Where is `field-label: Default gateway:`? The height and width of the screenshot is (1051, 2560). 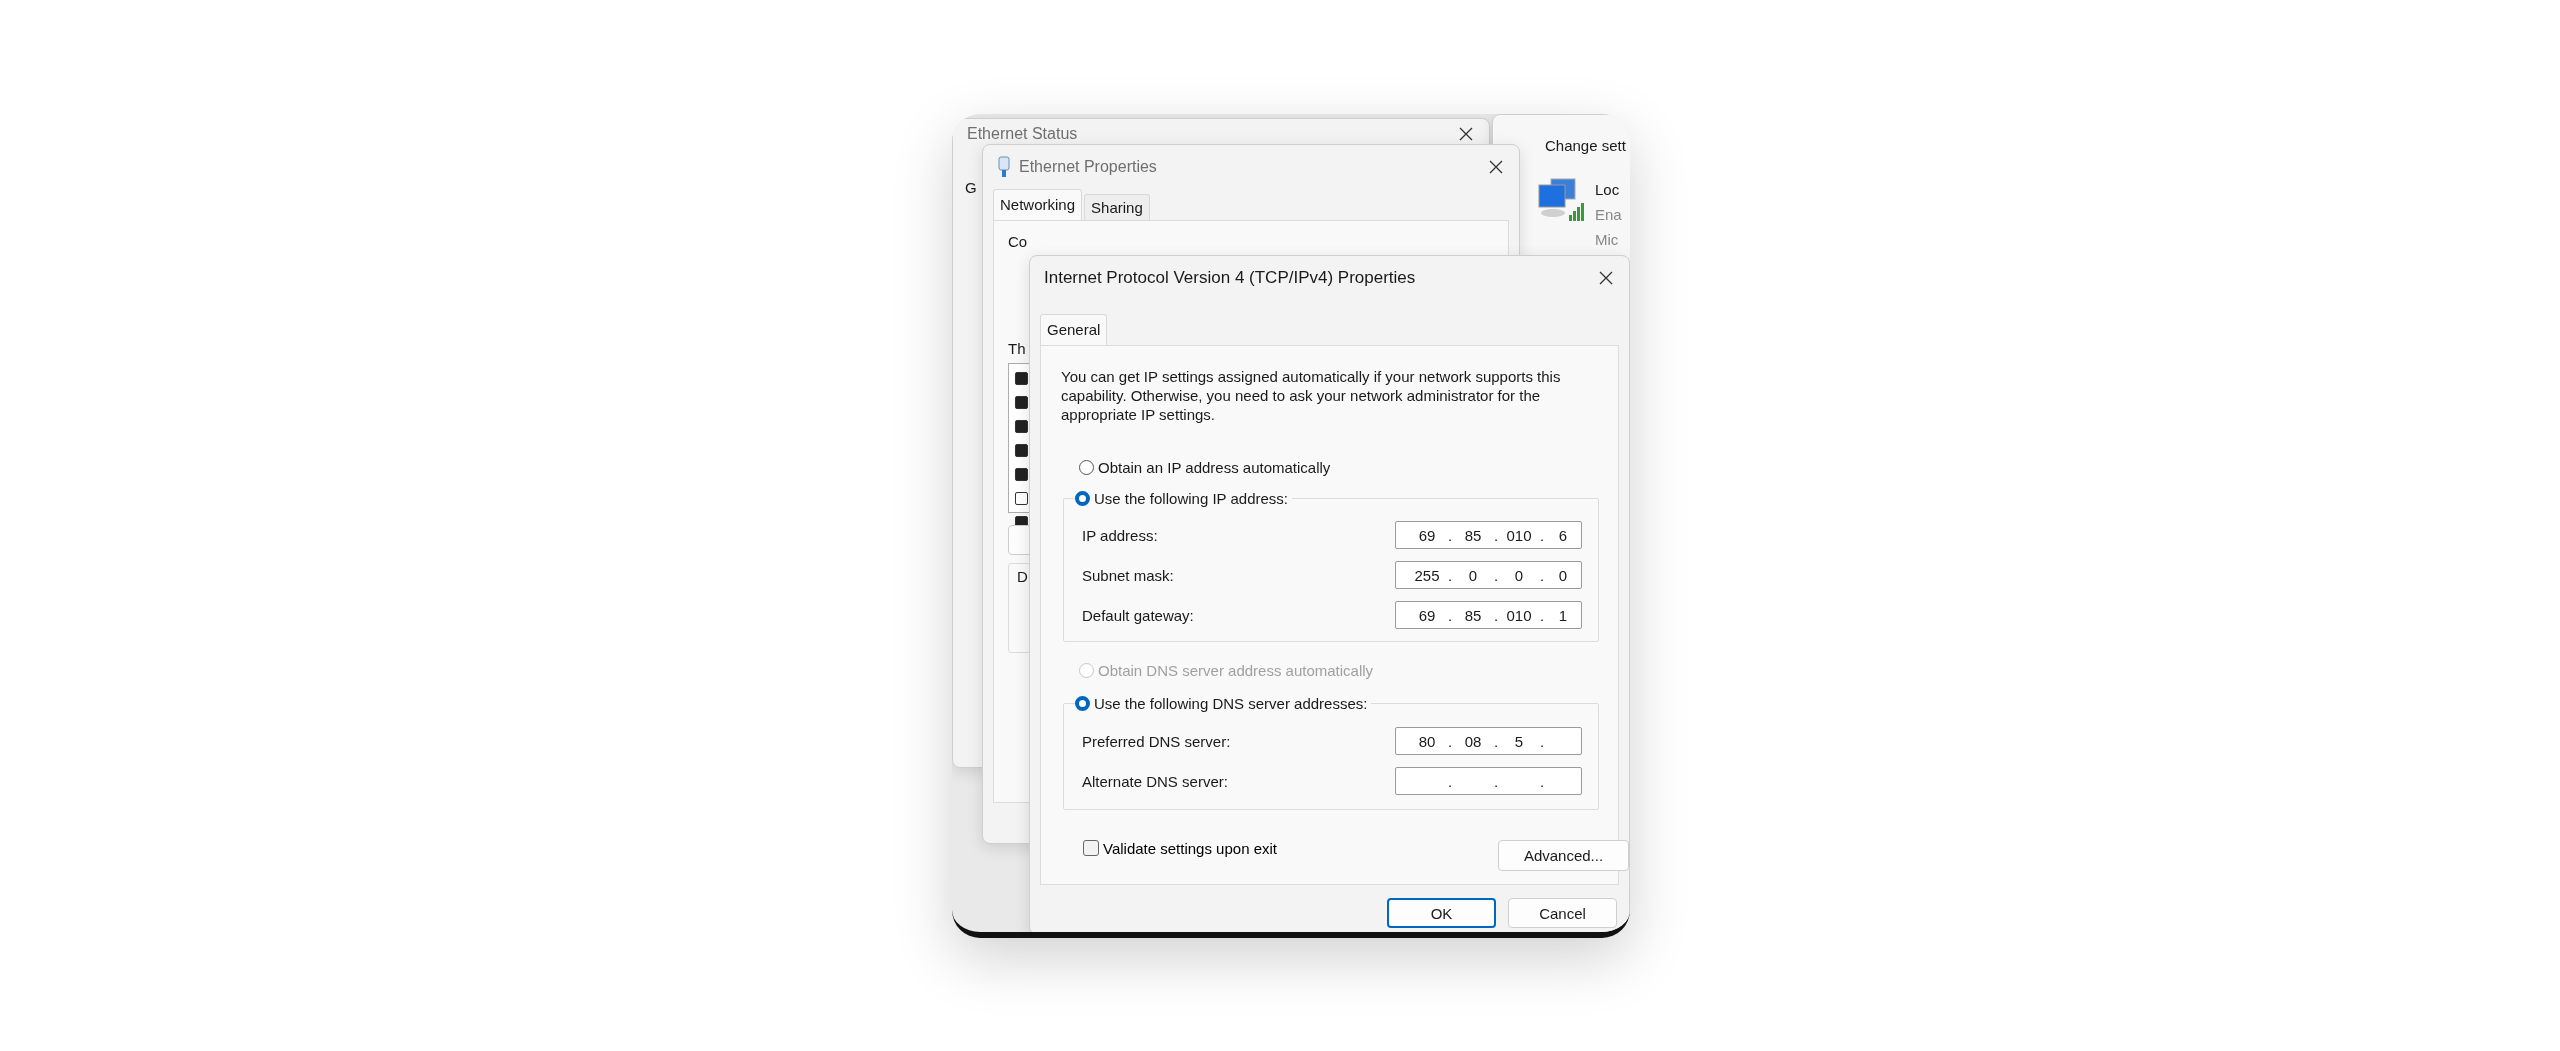 field-label: Default gateway: is located at coordinates (1138, 615).